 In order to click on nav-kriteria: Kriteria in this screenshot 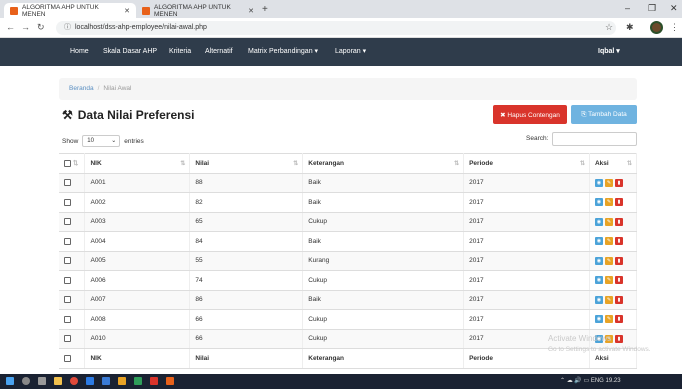, I will do `click(180, 52)`.